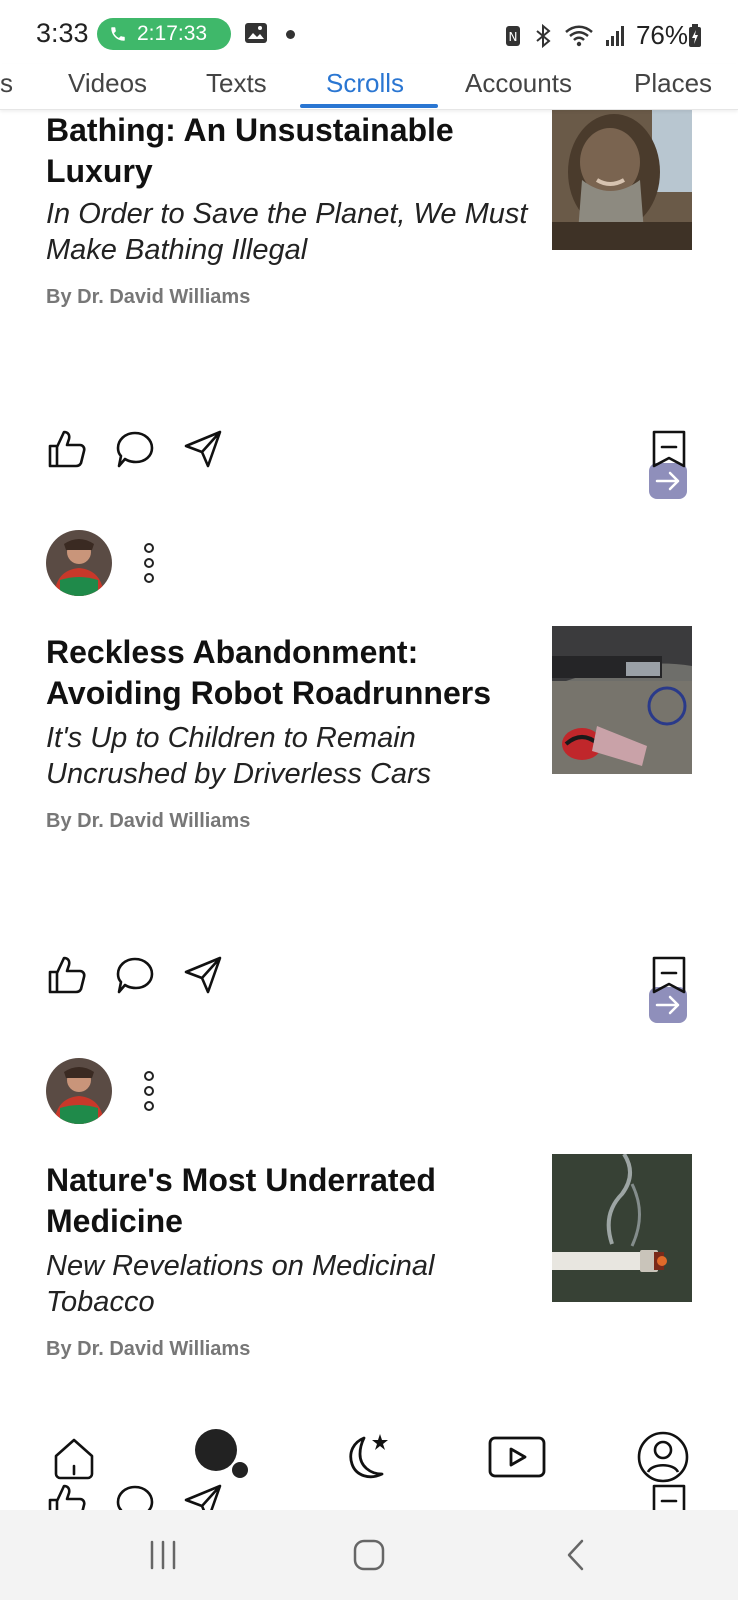  What do you see at coordinates (695, 35) in the screenshot?
I see `battery-icon` at bounding box center [695, 35].